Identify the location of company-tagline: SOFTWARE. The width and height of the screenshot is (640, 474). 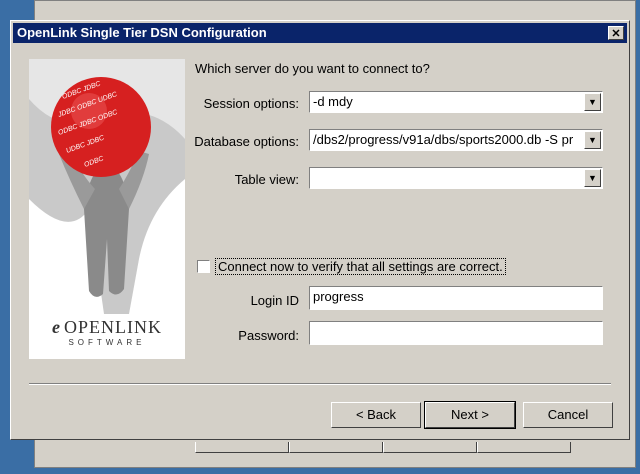
(107, 342).